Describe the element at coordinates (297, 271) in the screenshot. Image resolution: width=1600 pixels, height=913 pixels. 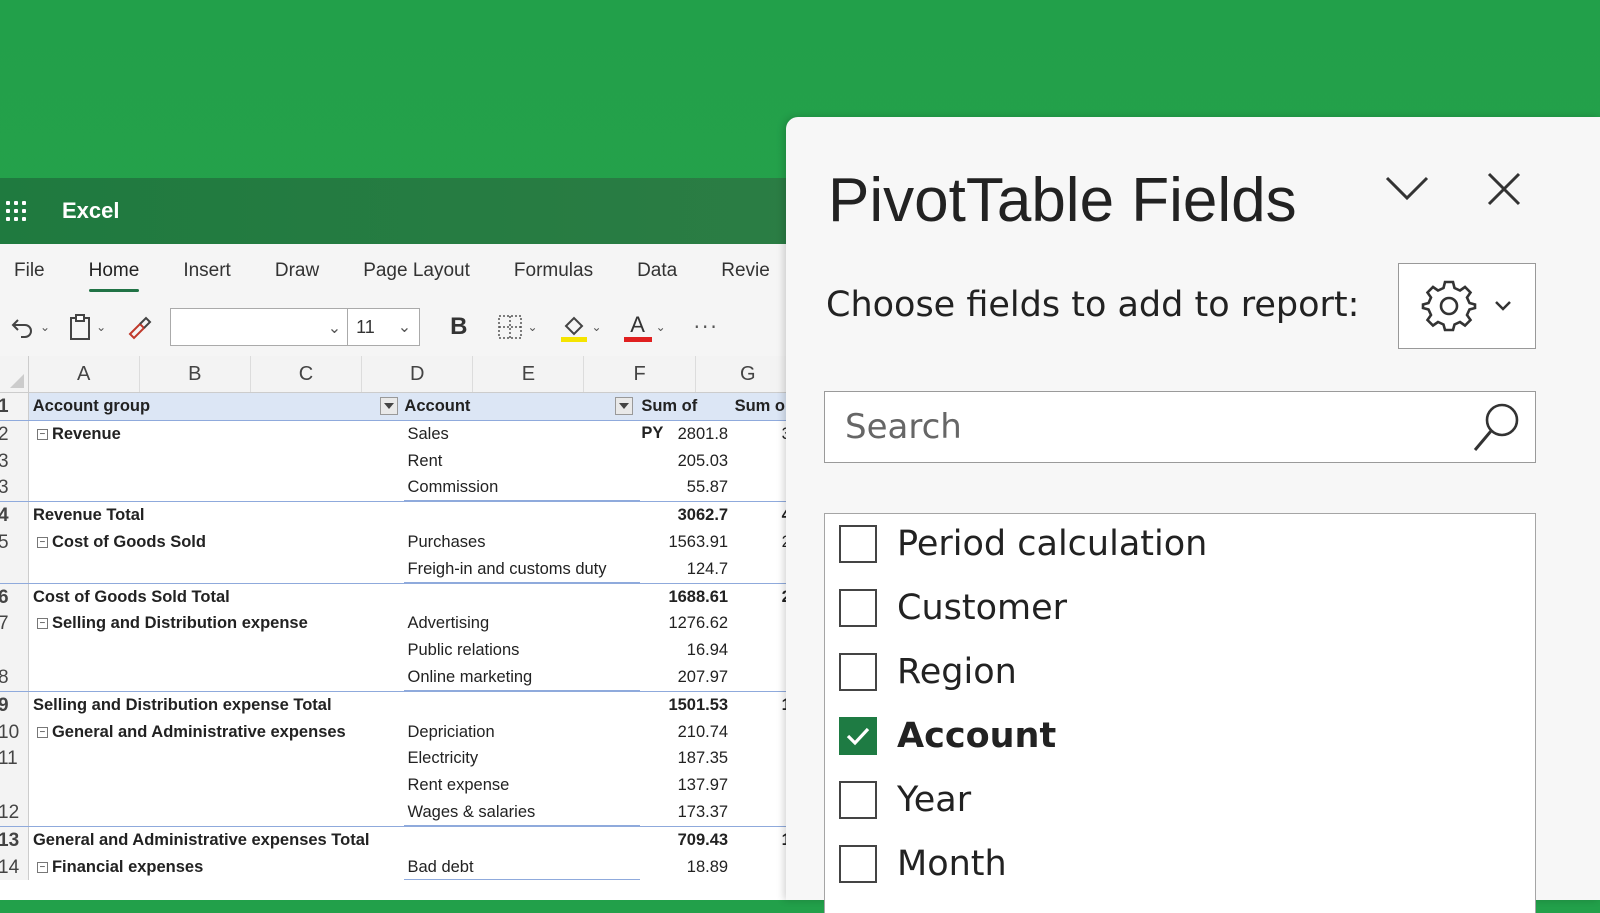
I see `tab-draw: Draw` at that location.